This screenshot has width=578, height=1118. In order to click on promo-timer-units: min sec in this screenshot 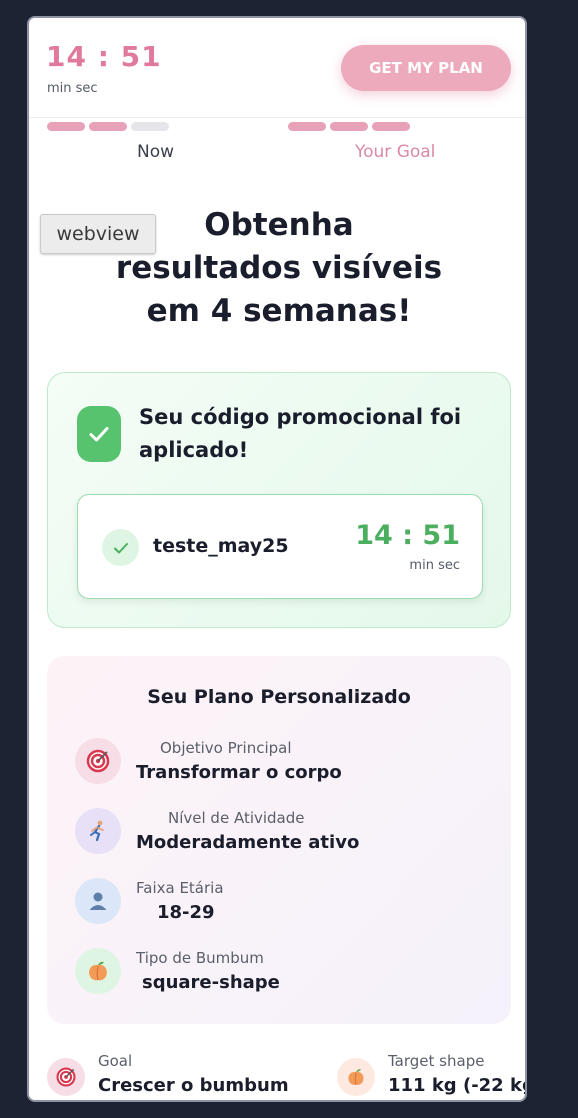, I will do `click(434, 565)`.